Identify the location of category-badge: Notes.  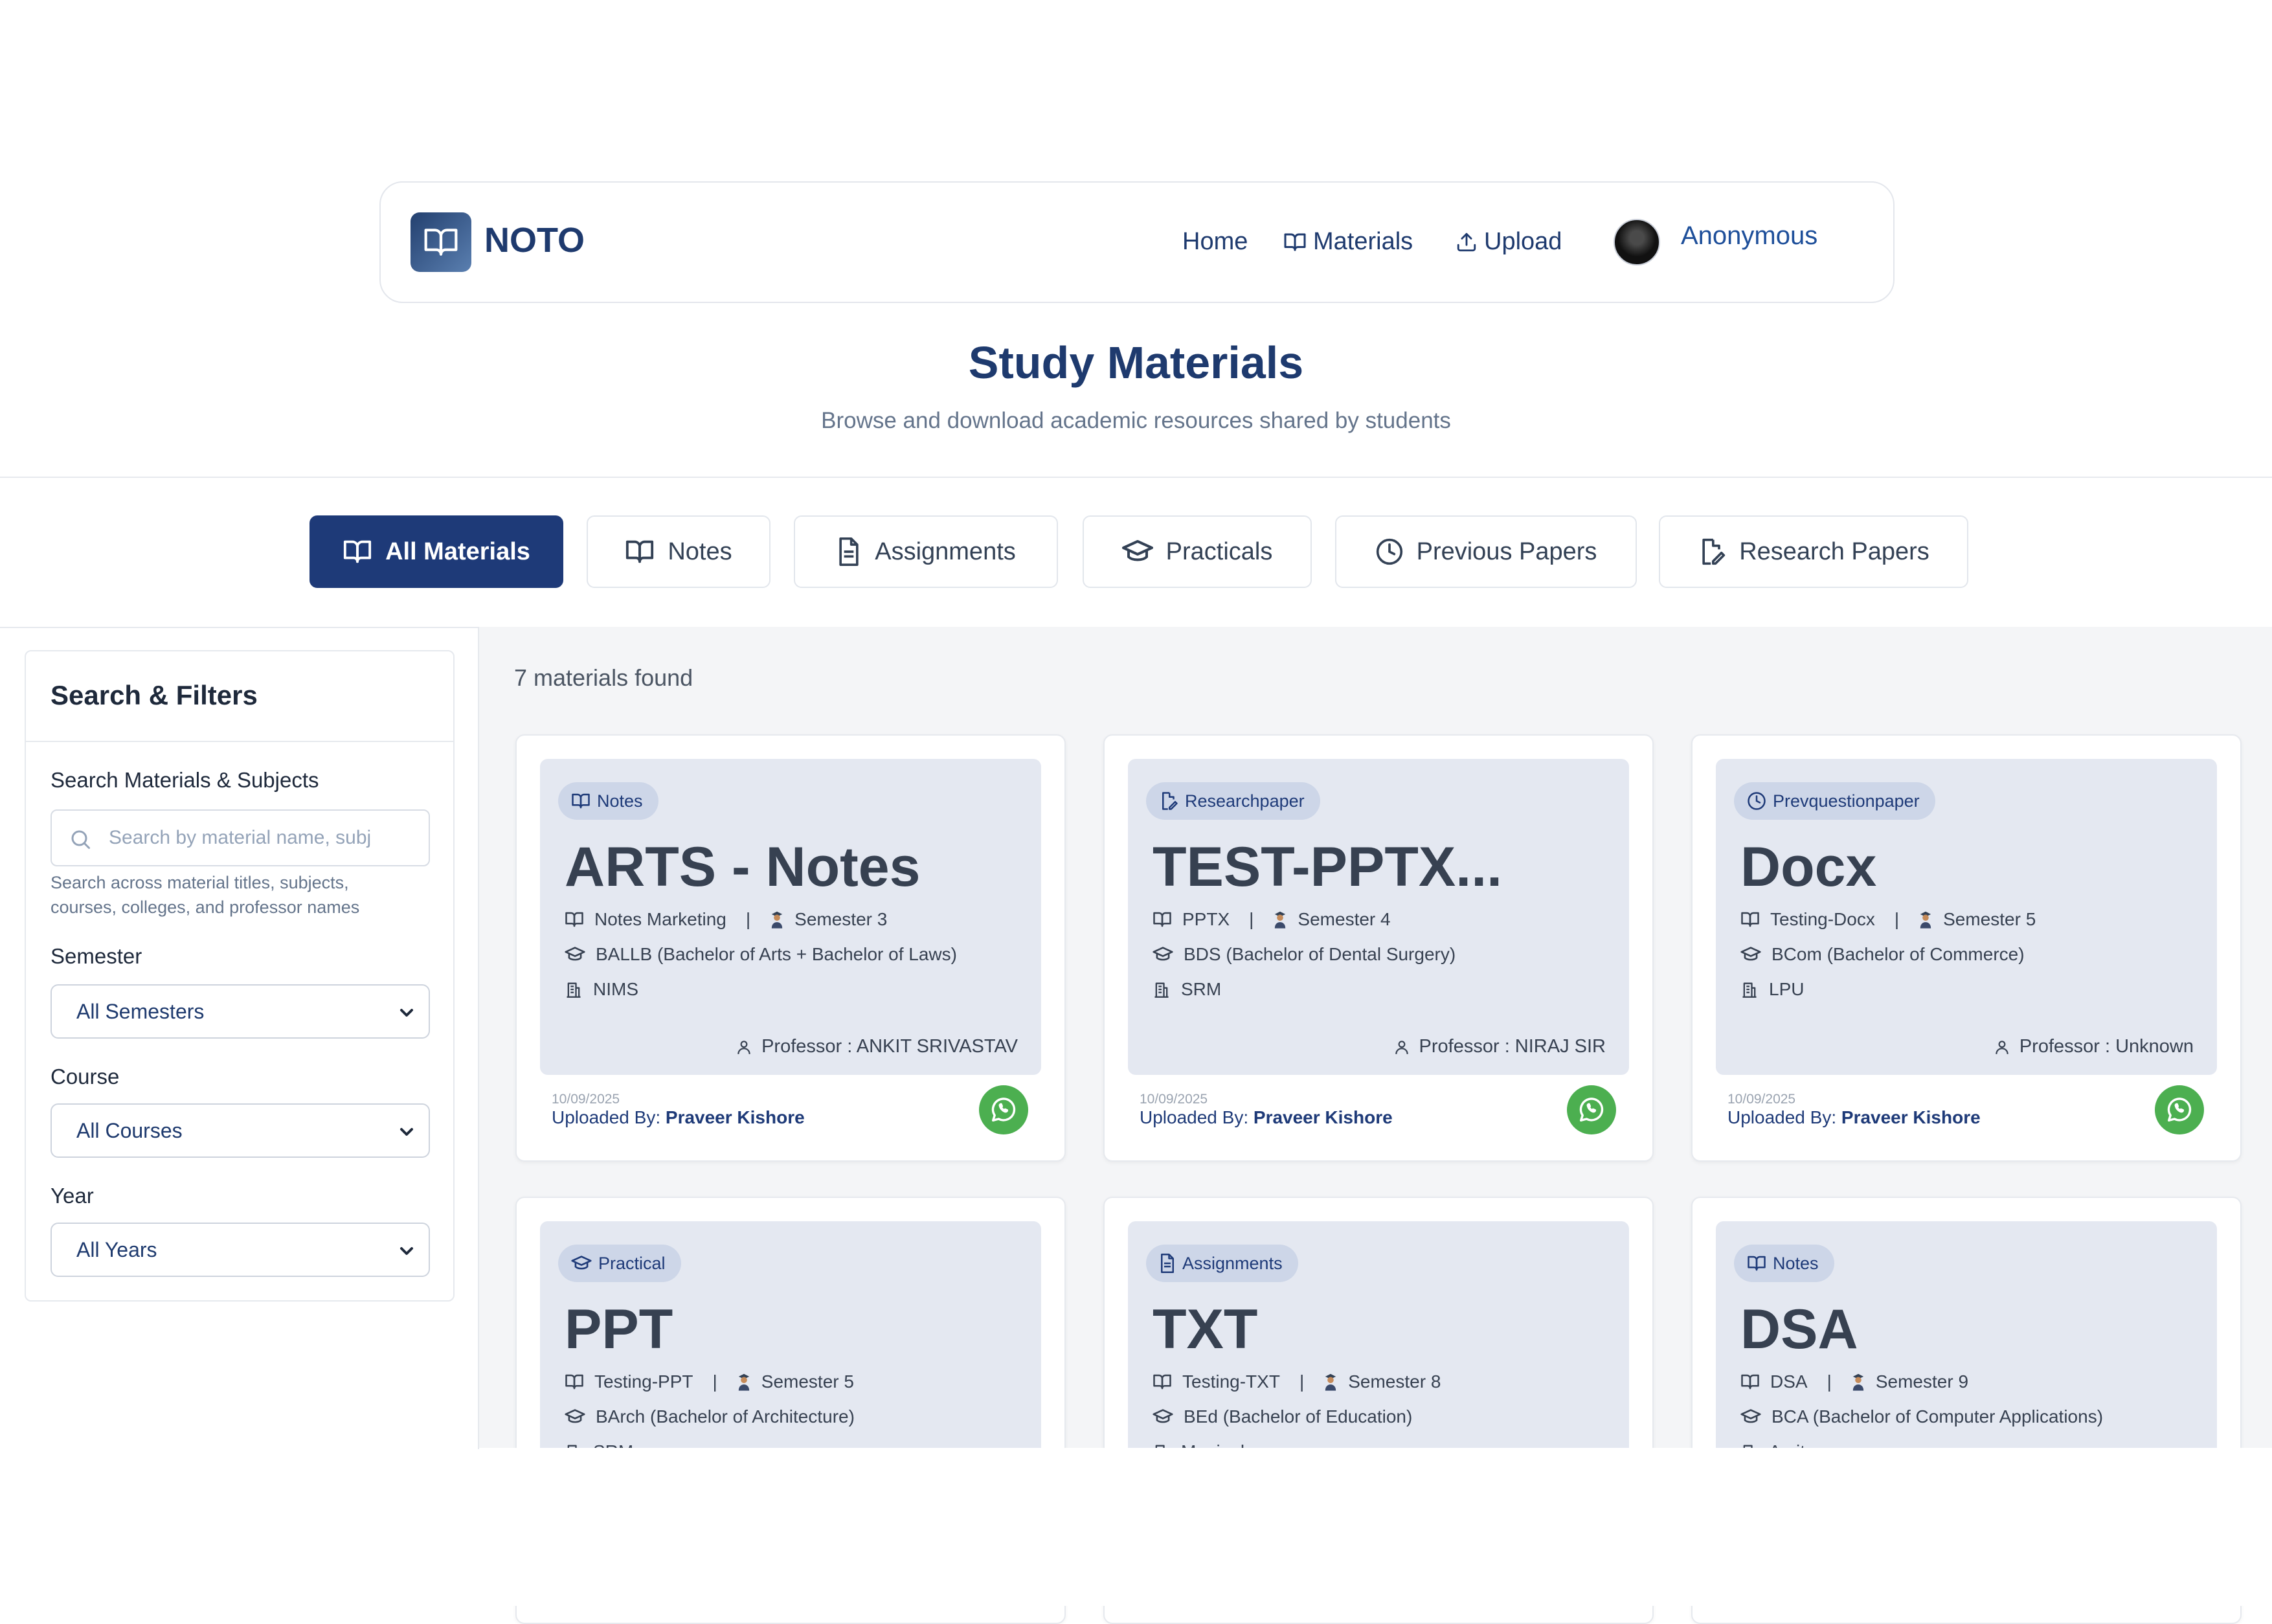
(1784, 1263).